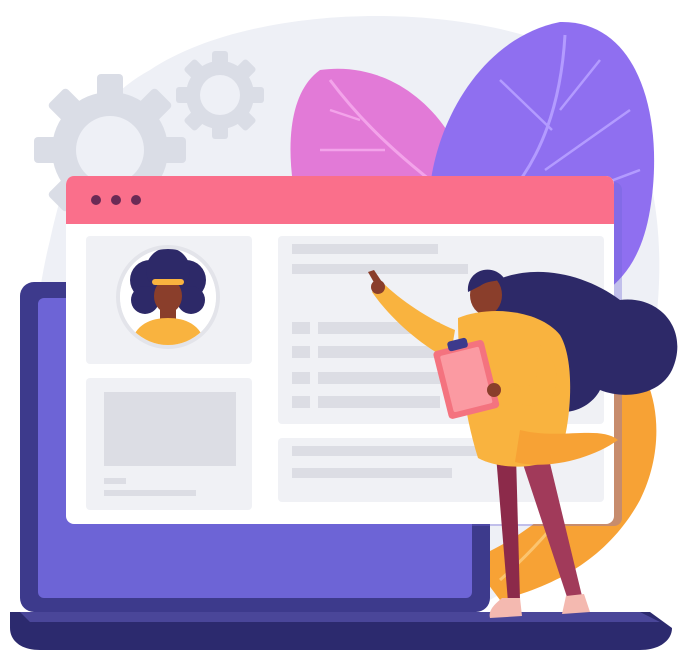 The height and width of the screenshot is (670, 682). I want to click on image-placeholder, so click(170, 429).